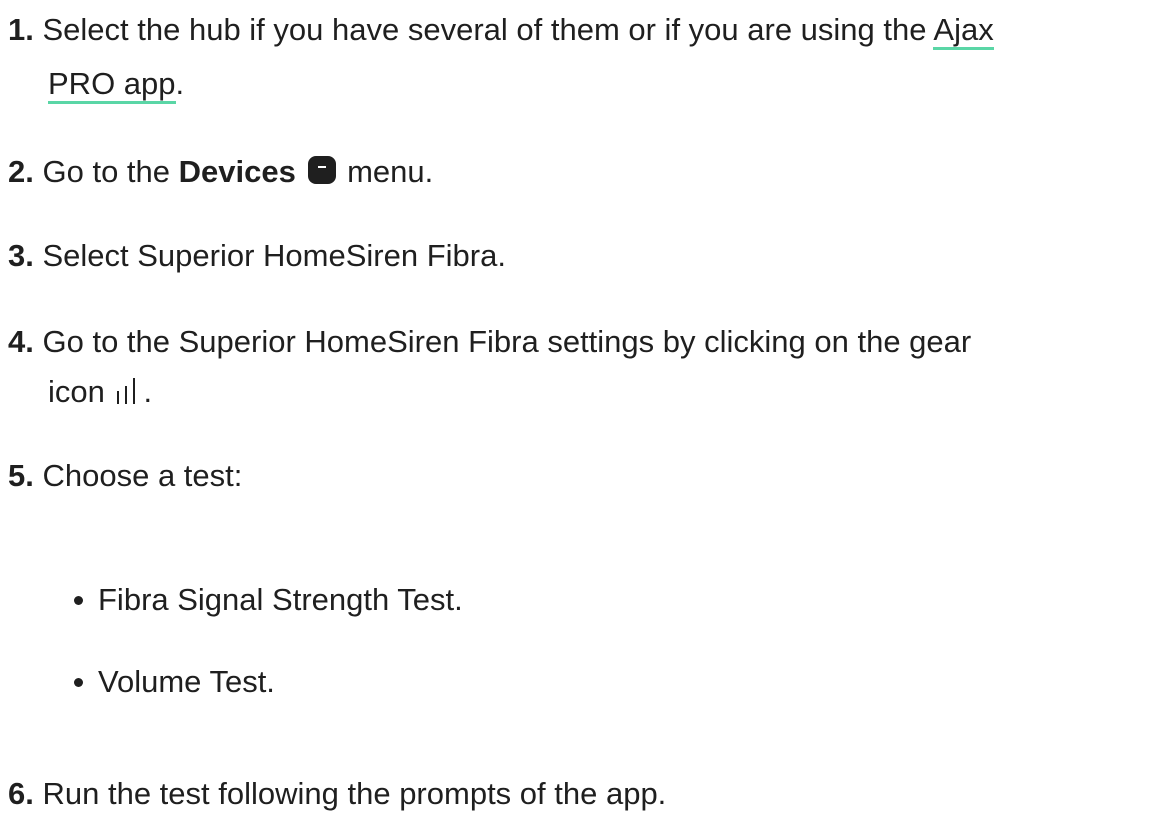 This screenshot has width=1154, height=821. Describe the element at coordinates (110, 171) in the screenshot. I see `step-text: Go to the` at that location.